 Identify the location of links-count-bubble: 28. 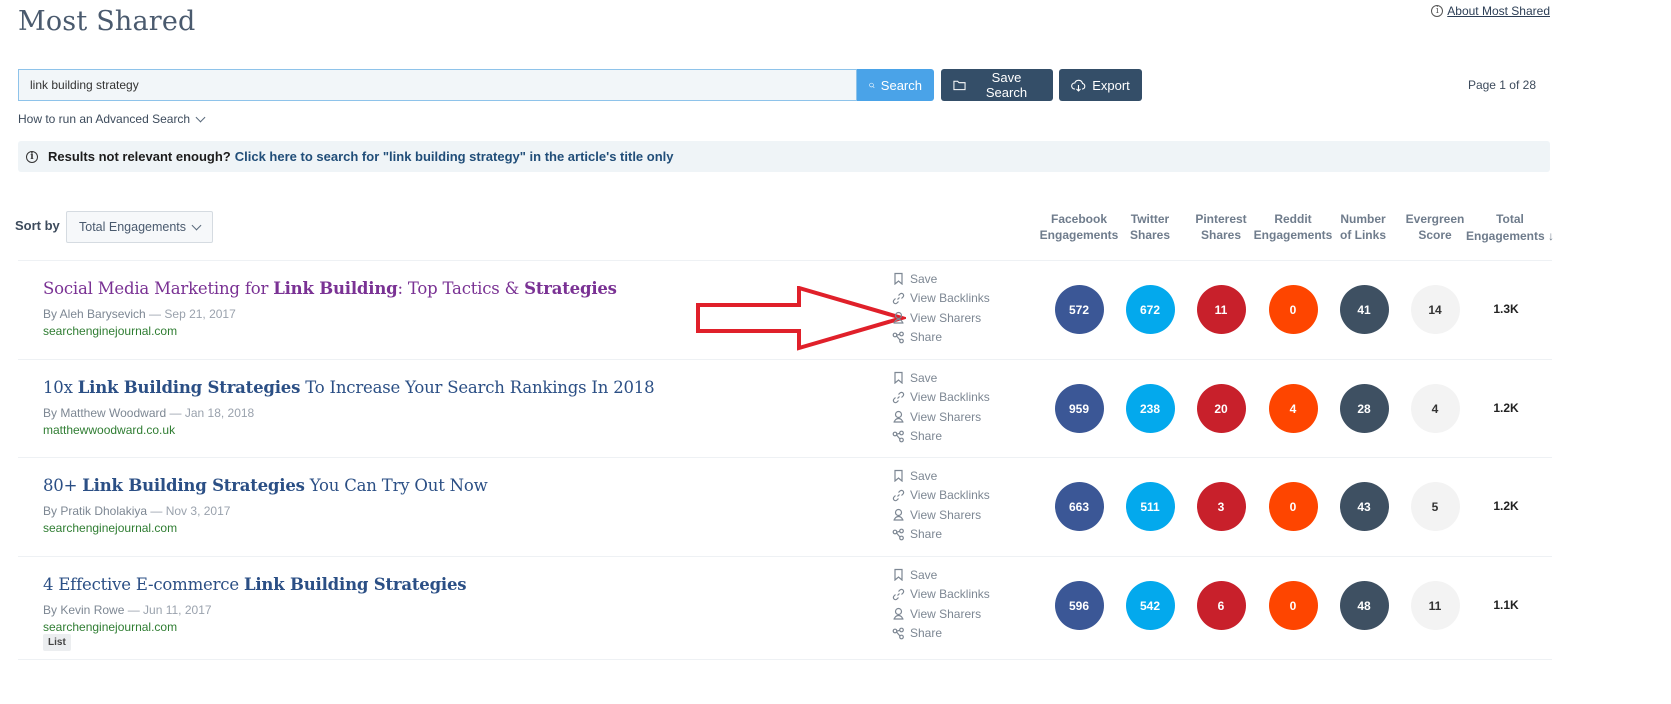
(1364, 408).